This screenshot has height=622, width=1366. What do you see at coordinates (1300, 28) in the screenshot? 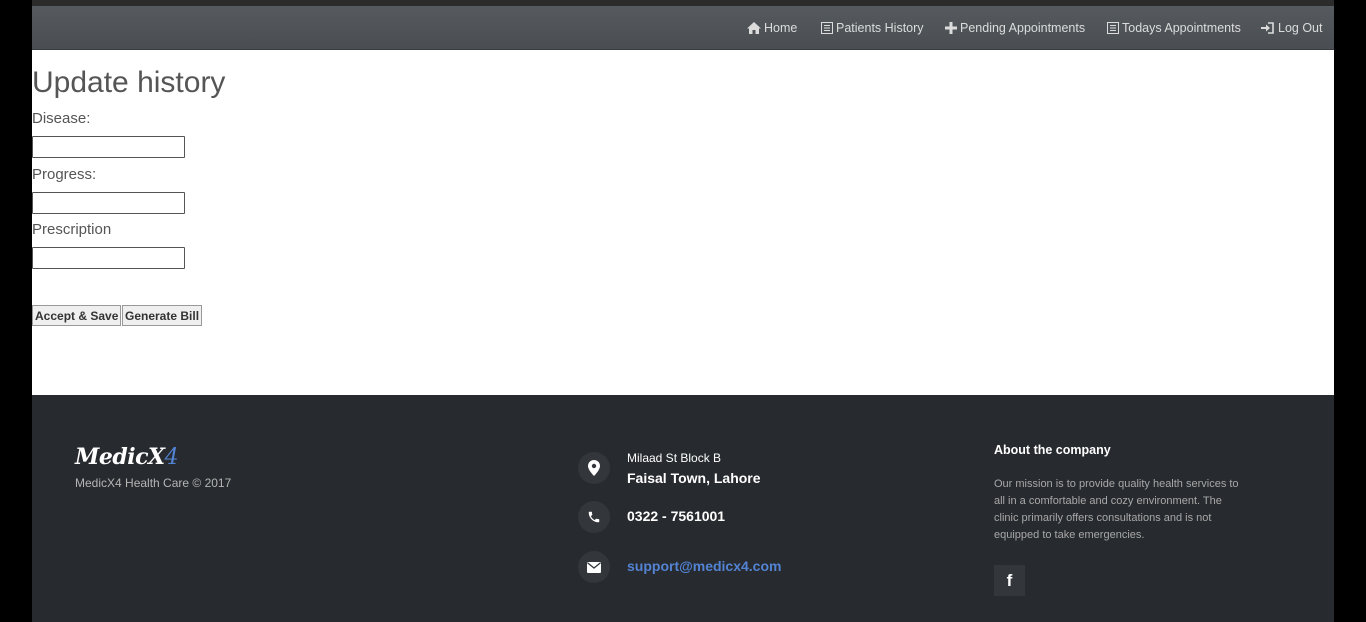
I see `nav-logout-label: Log Out` at bounding box center [1300, 28].